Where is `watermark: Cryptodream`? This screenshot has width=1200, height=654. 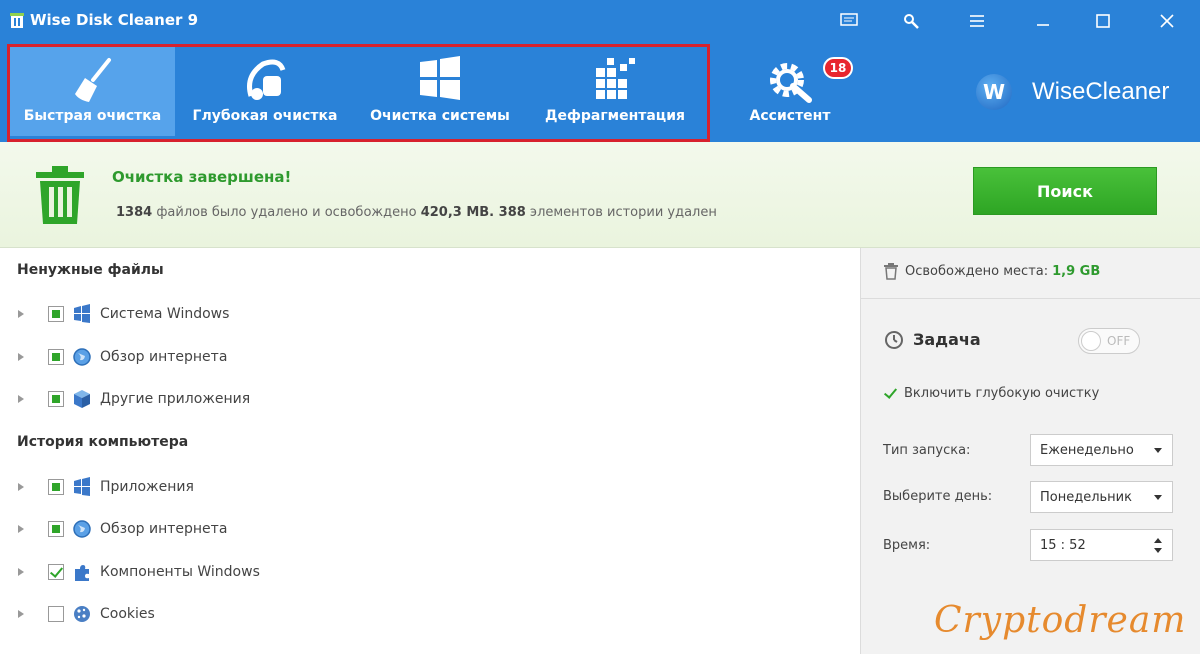 watermark: Cryptodream is located at coordinates (1060, 620).